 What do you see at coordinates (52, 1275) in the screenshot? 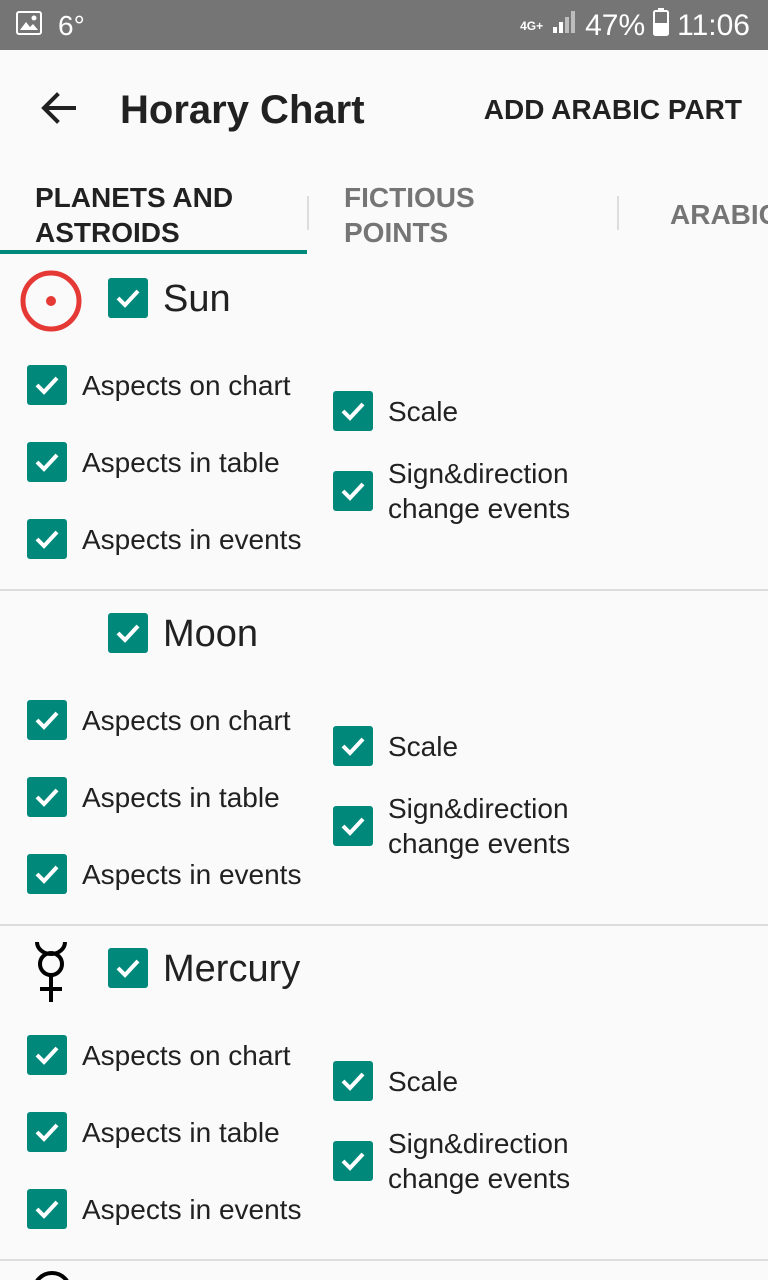
I see `venus-symbol-icon` at bounding box center [52, 1275].